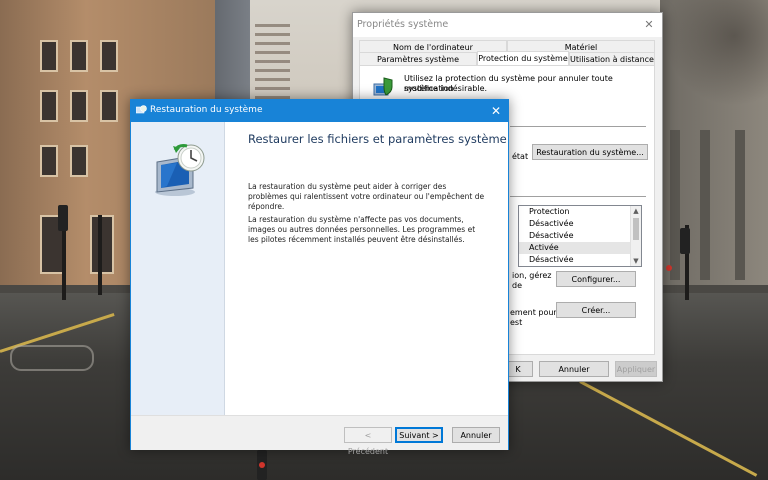 The image size is (768, 480). Describe the element at coordinates (418, 65) in the screenshot. I see `tab-advanced-settings: Paramètres système avancés` at that location.